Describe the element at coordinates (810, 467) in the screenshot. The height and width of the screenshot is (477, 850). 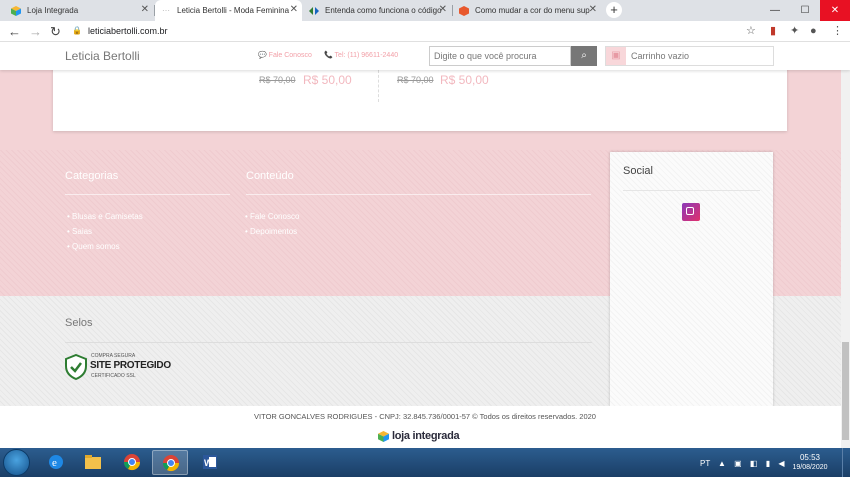
I see `clock-date: 19/08/2020` at that location.